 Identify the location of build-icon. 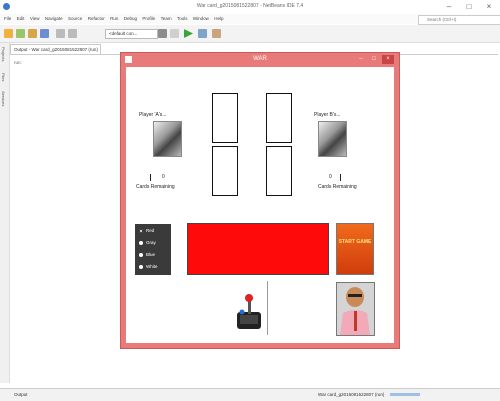
(162, 33).